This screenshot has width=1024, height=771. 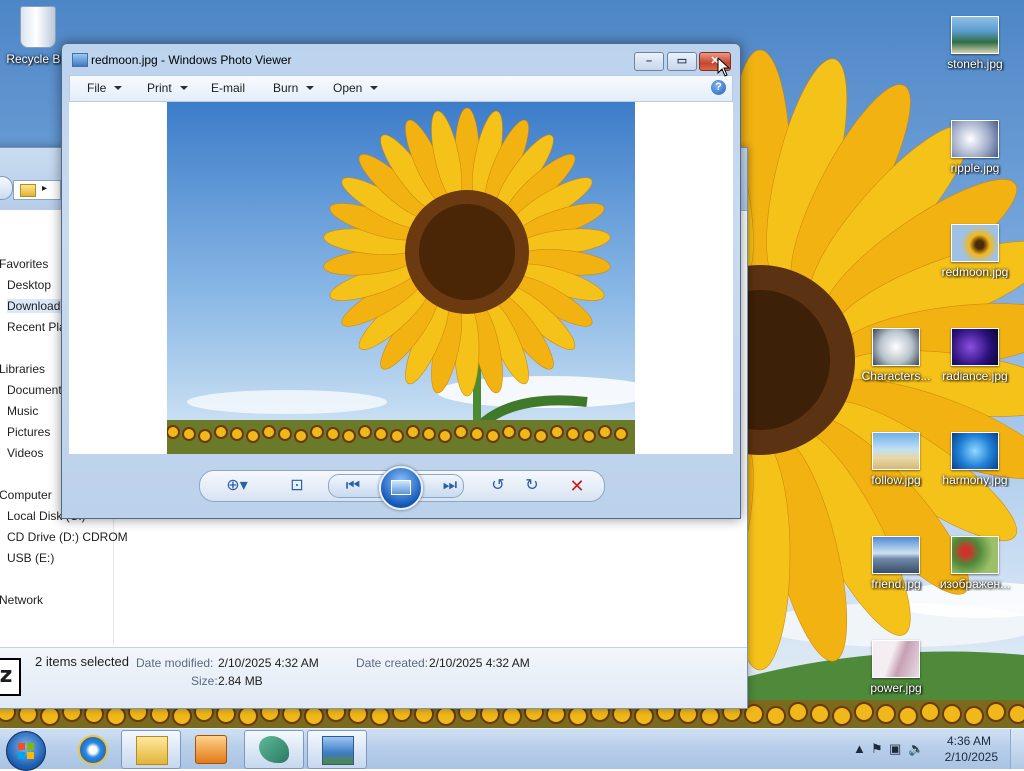 What do you see at coordinates (916, 749) in the screenshot?
I see `volume-muted-icon: 🔈` at bounding box center [916, 749].